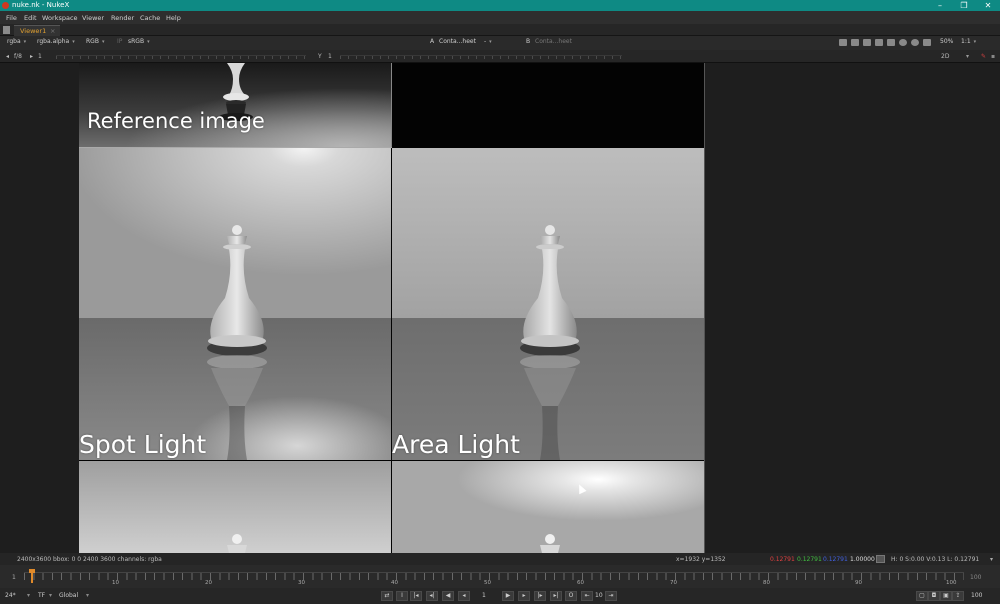  What do you see at coordinates (32, 576) in the screenshot?
I see `playhead` at bounding box center [32, 576].